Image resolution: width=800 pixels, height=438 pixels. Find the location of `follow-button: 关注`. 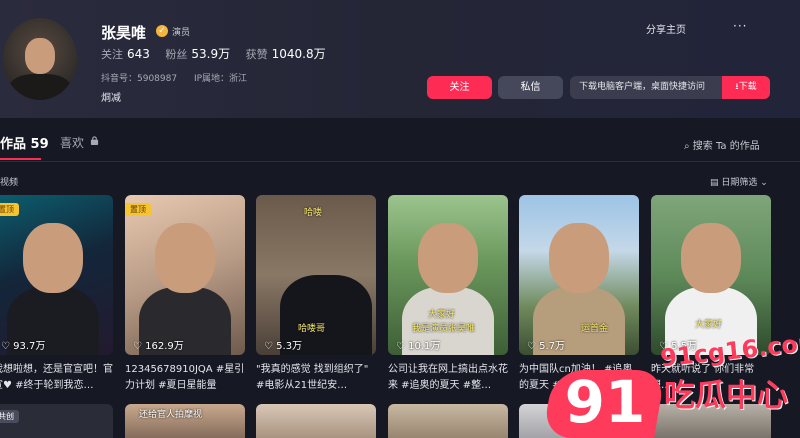

follow-button: 关注 is located at coordinates (459, 87).